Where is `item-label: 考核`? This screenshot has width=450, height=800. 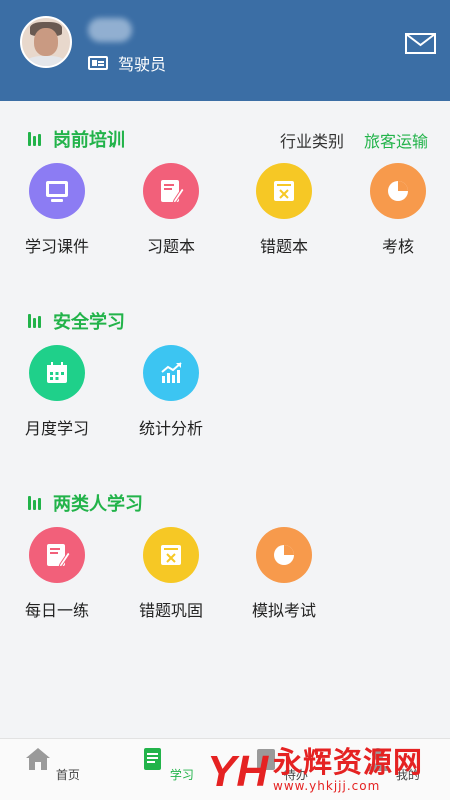
item-label: 考核 is located at coordinates (397, 246).